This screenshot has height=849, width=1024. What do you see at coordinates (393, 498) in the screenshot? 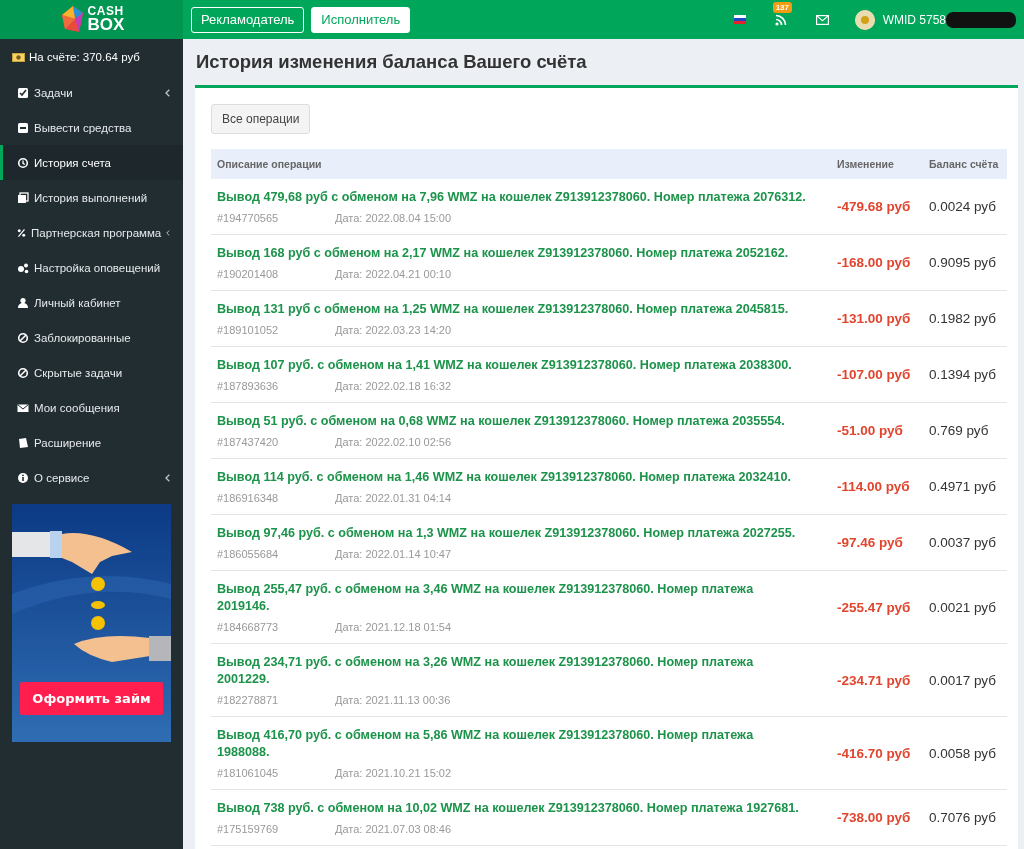
I see `operation-date: Дата: 2022.01.31 04:14` at bounding box center [393, 498].